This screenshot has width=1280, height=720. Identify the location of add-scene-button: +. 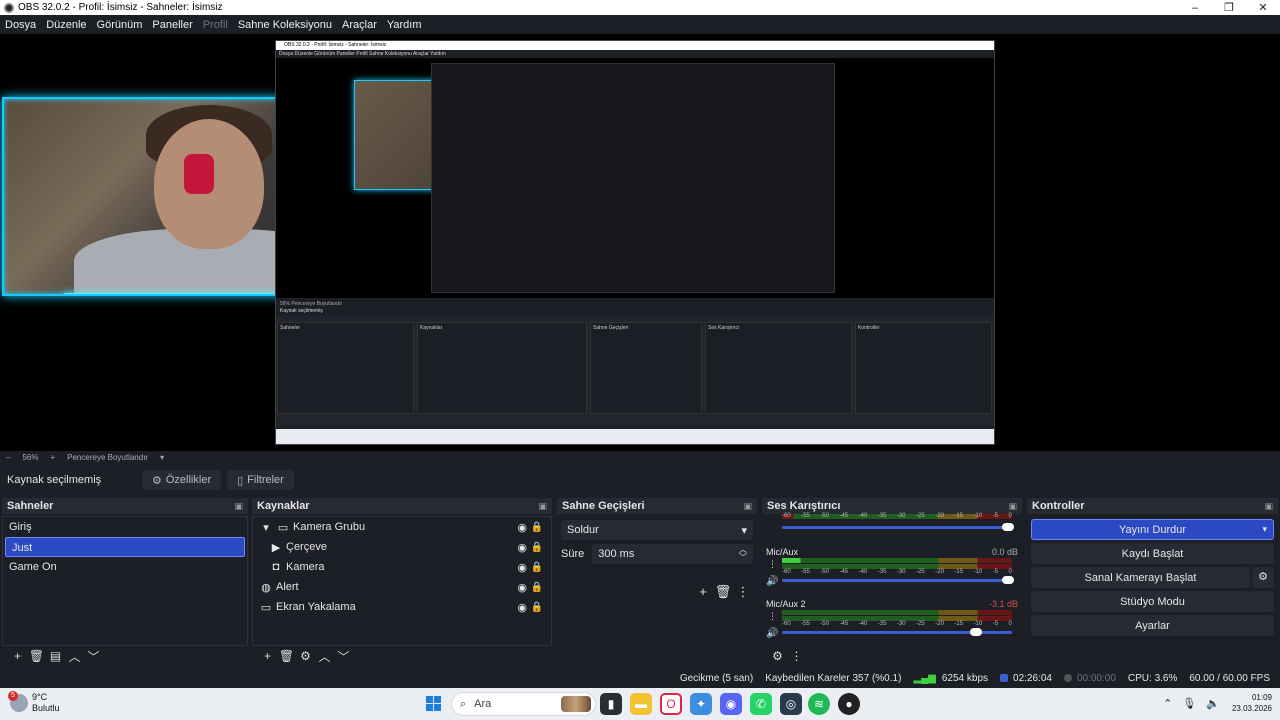
(17, 656).